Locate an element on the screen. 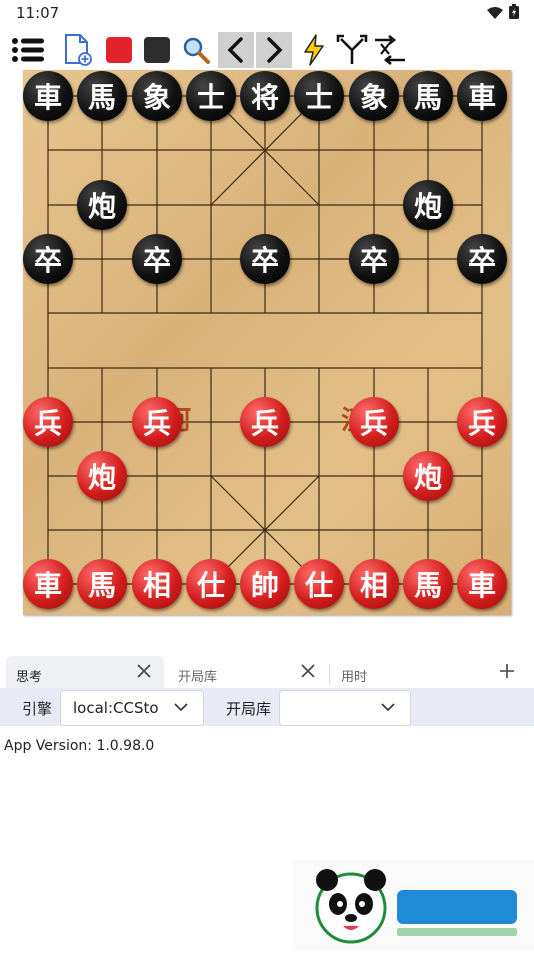 The height and width of the screenshot is (954, 534). engine-bar: 引擎 local:CCSto 开局库 is located at coordinates (267, 707).